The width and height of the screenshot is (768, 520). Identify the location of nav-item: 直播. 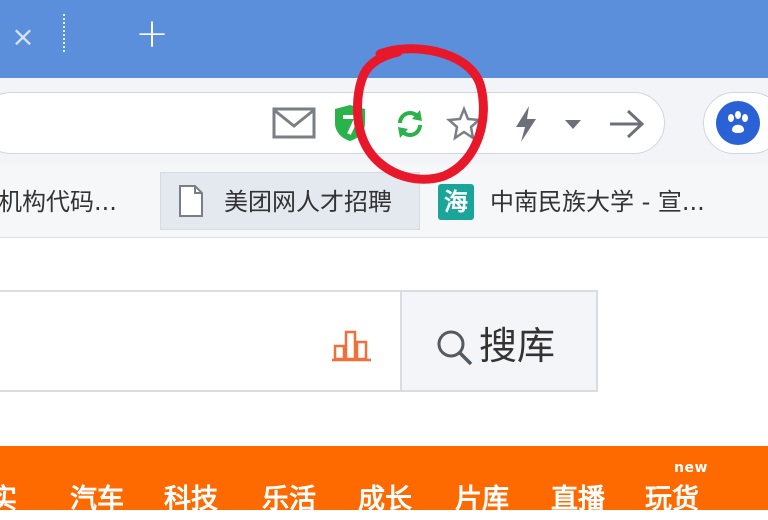
(578, 500).